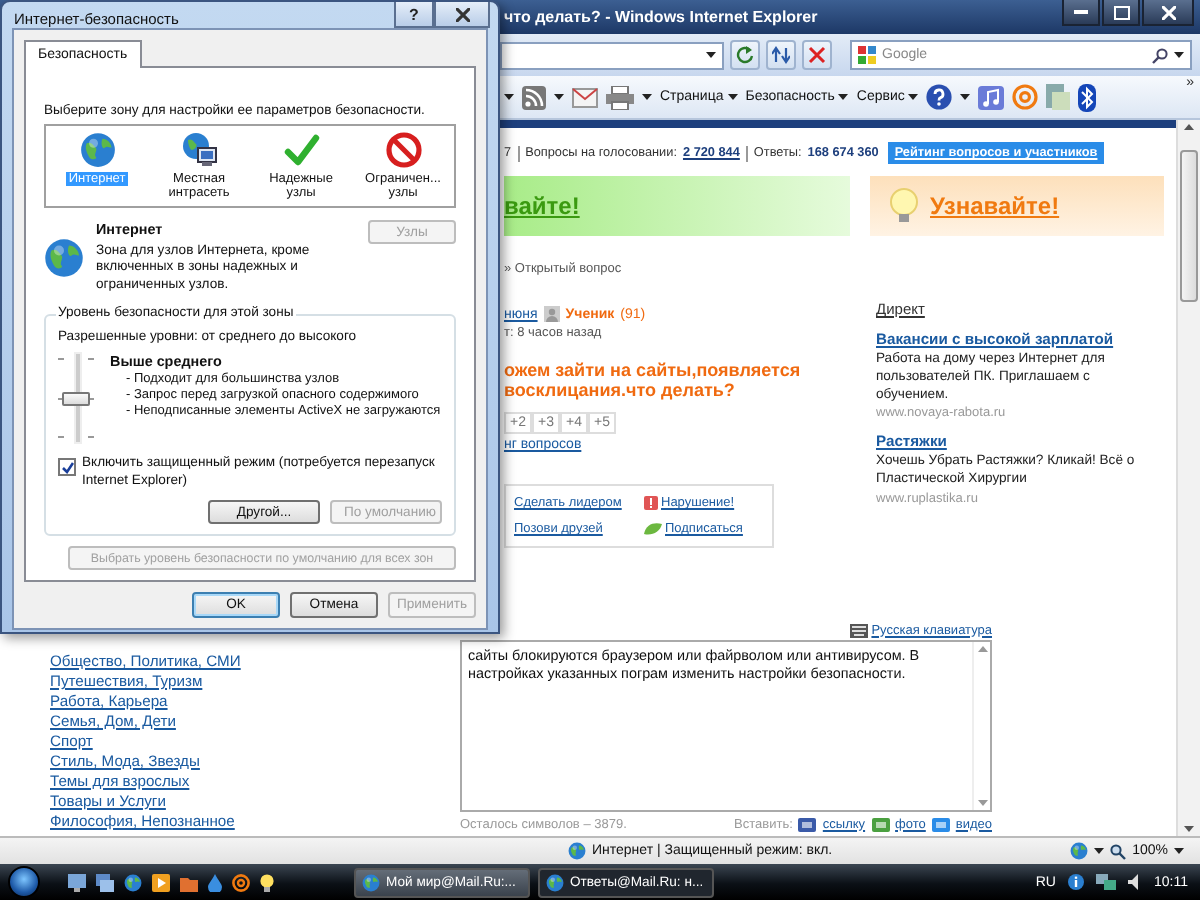 This screenshot has height=900, width=1200. Describe the element at coordinates (858, 630) in the screenshot. I see `keyboard-icon` at that location.